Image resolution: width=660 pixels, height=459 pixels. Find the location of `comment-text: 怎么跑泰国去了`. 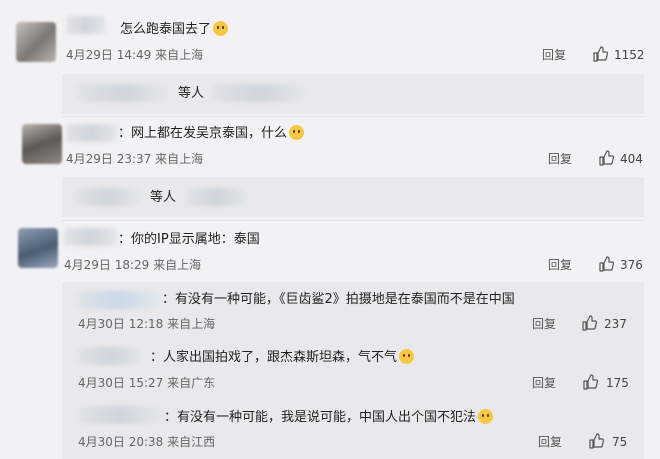

comment-text: 怎么跑泰国去了 is located at coordinates (174, 30).